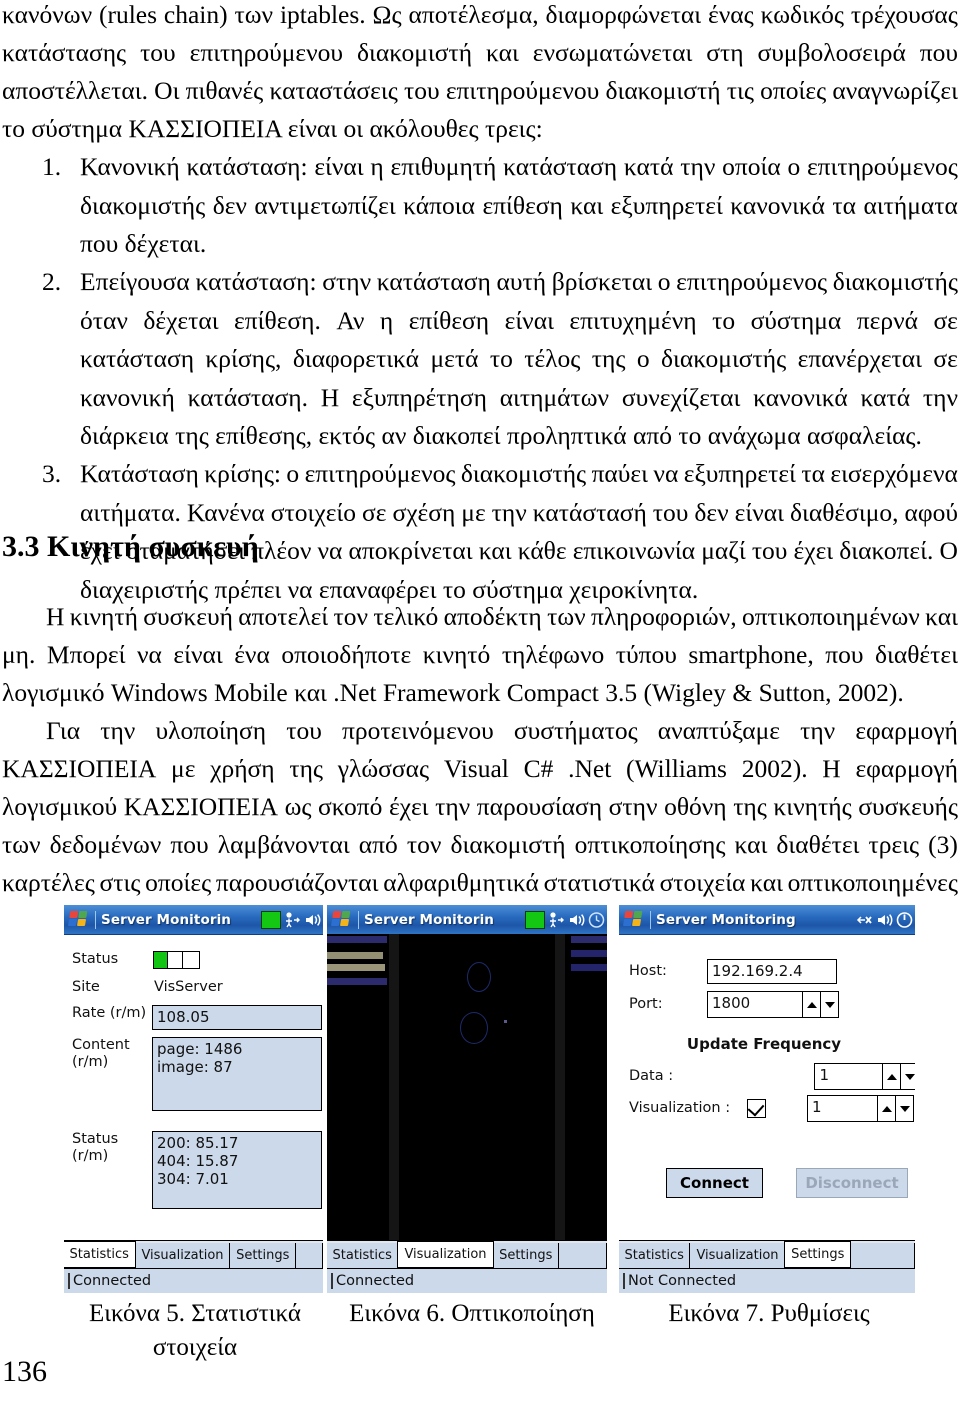 The image size is (960, 1407). What do you see at coordinates (167, 90) in the screenshot?
I see `word: Οι` at bounding box center [167, 90].